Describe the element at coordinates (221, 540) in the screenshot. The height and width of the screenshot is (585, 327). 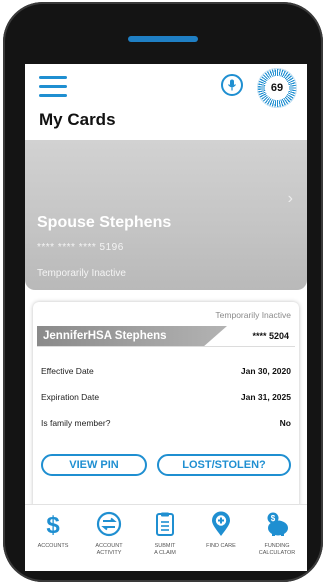
I see `nav-find-care: FIND CARE` at that location.